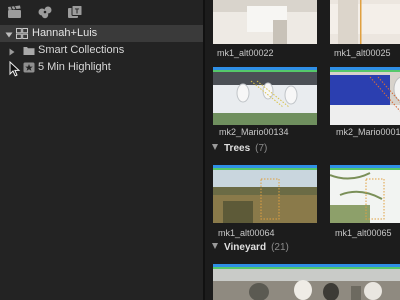 The height and width of the screenshot is (300, 400). Describe the element at coordinates (368, 132) in the screenshot. I see `clip-name: mk2_Mario00014` at that location.